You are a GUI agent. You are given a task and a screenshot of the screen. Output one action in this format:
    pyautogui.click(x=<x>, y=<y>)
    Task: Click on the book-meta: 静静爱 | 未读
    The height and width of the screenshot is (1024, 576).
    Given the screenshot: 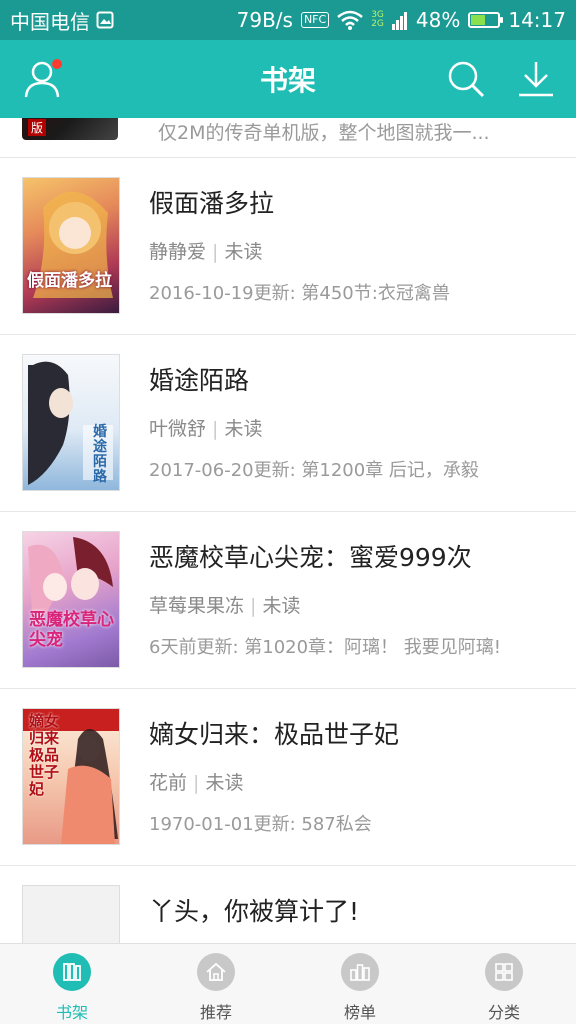 What is the action you would take?
    pyautogui.click(x=206, y=250)
    